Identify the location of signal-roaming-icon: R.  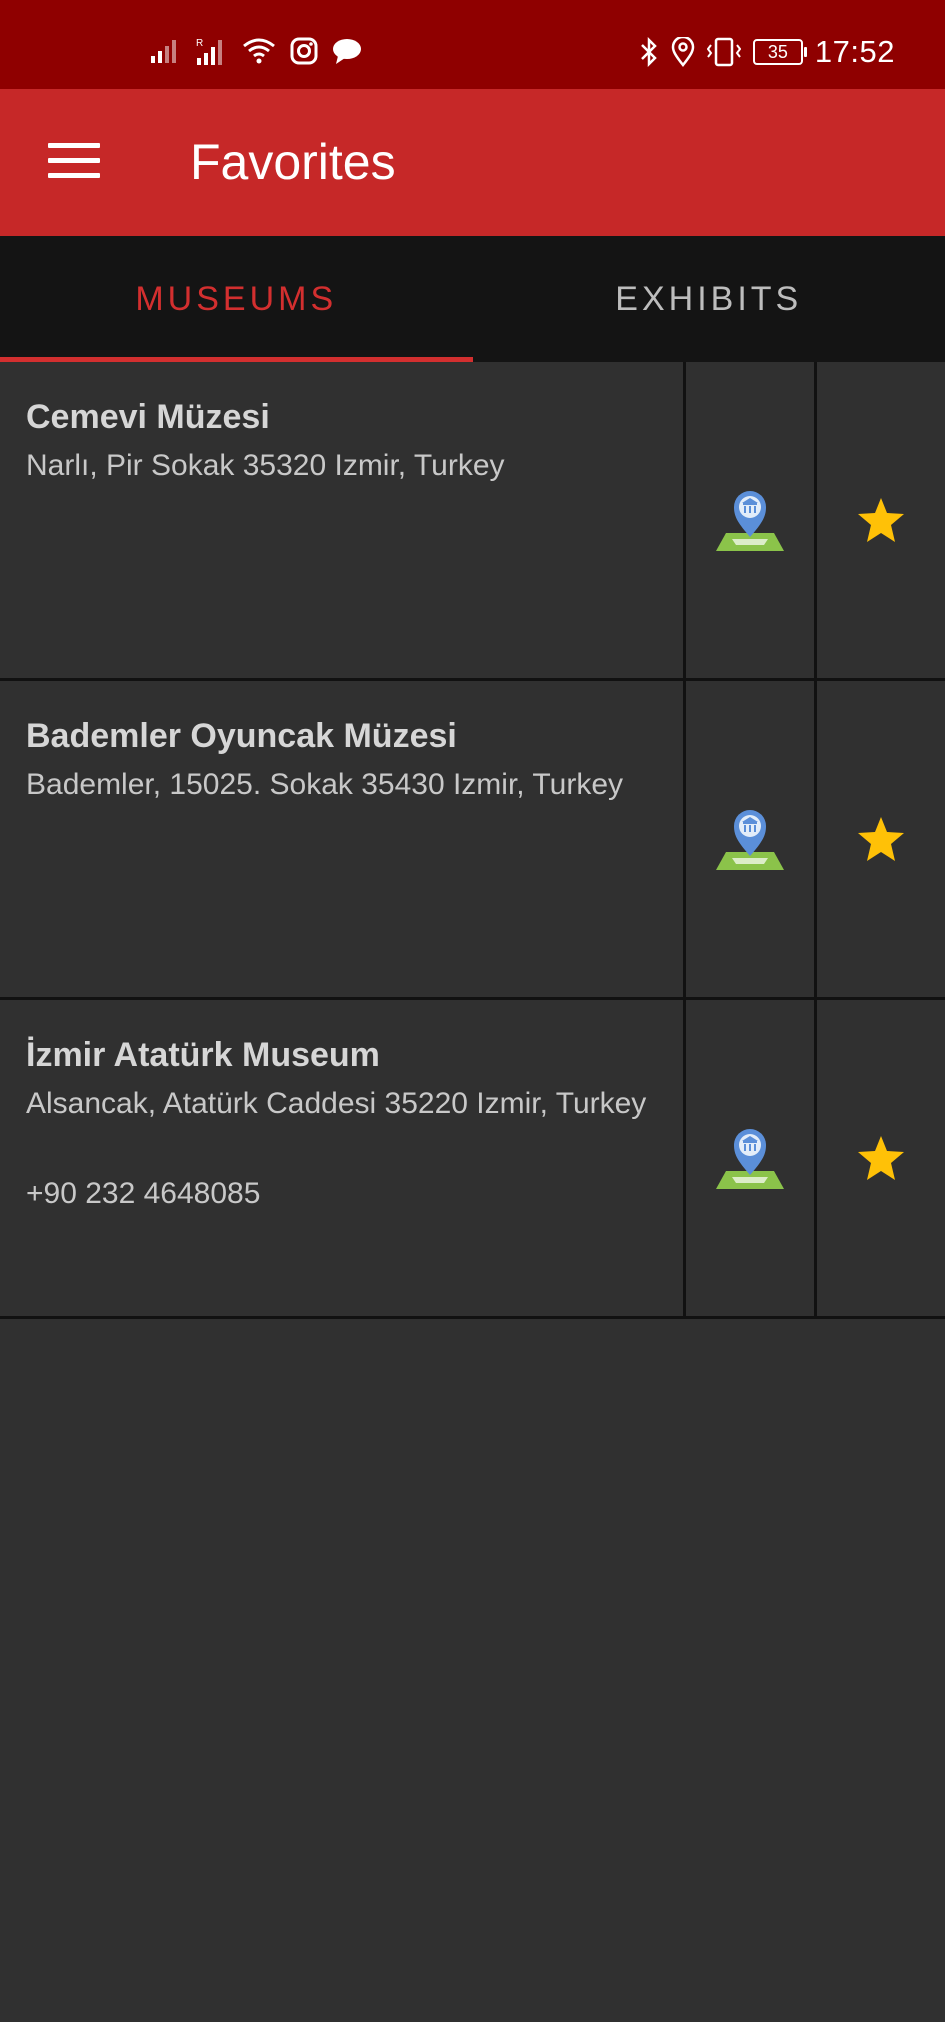
(209, 51).